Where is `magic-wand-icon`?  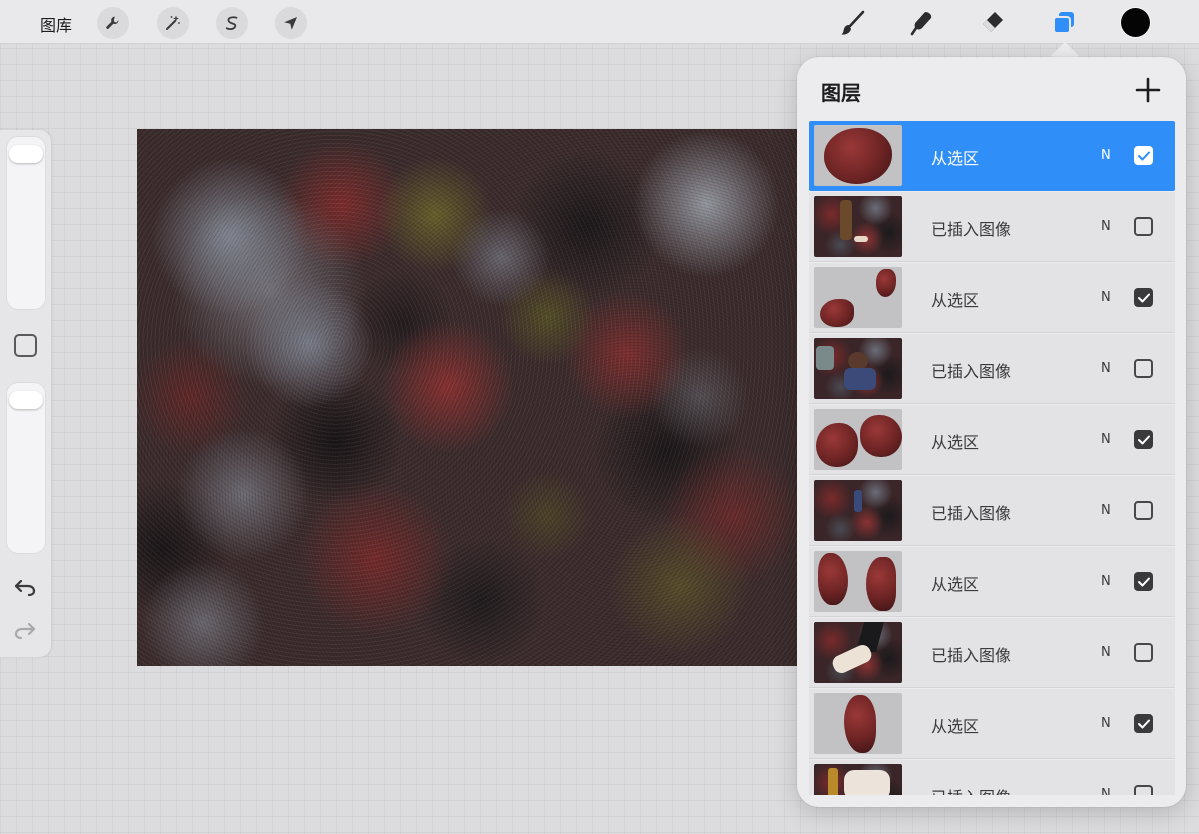
magic-wand-icon is located at coordinates (173, 22).